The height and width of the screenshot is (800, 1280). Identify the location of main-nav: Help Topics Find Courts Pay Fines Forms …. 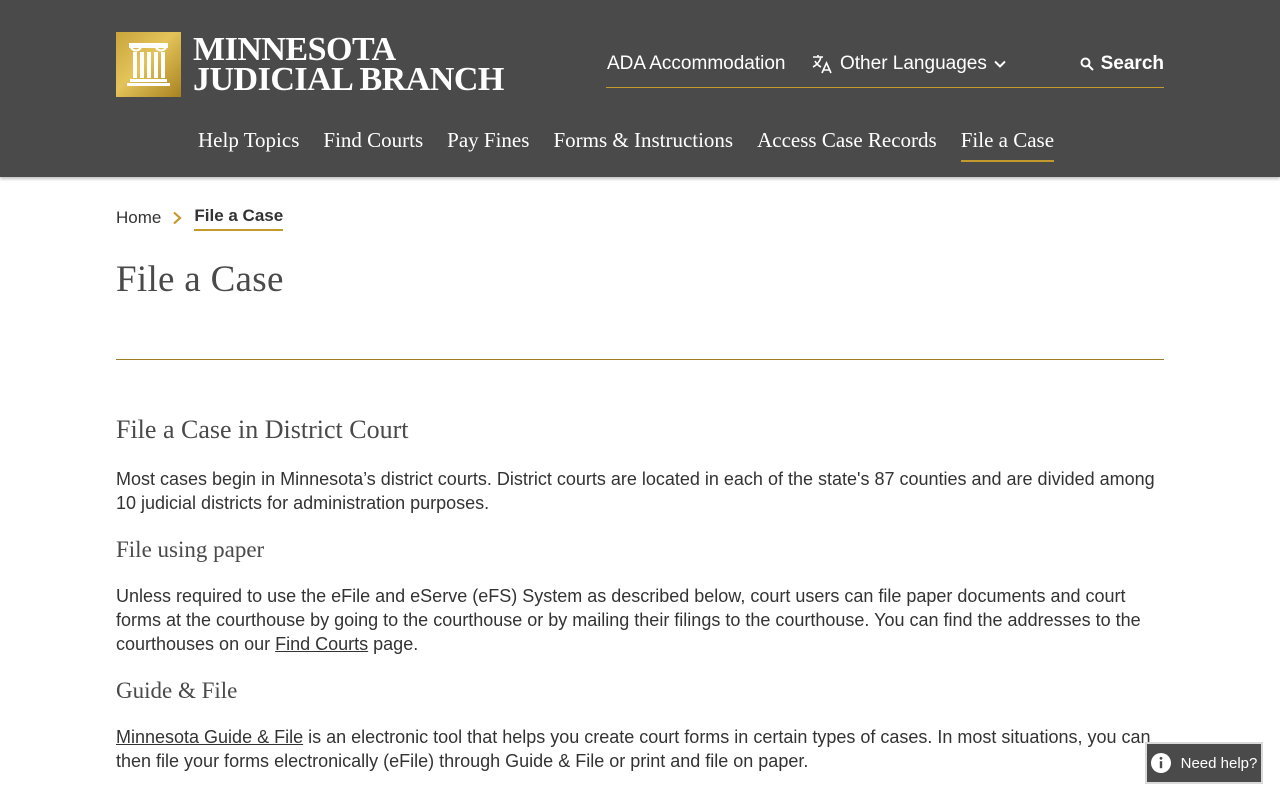
(638, 144).